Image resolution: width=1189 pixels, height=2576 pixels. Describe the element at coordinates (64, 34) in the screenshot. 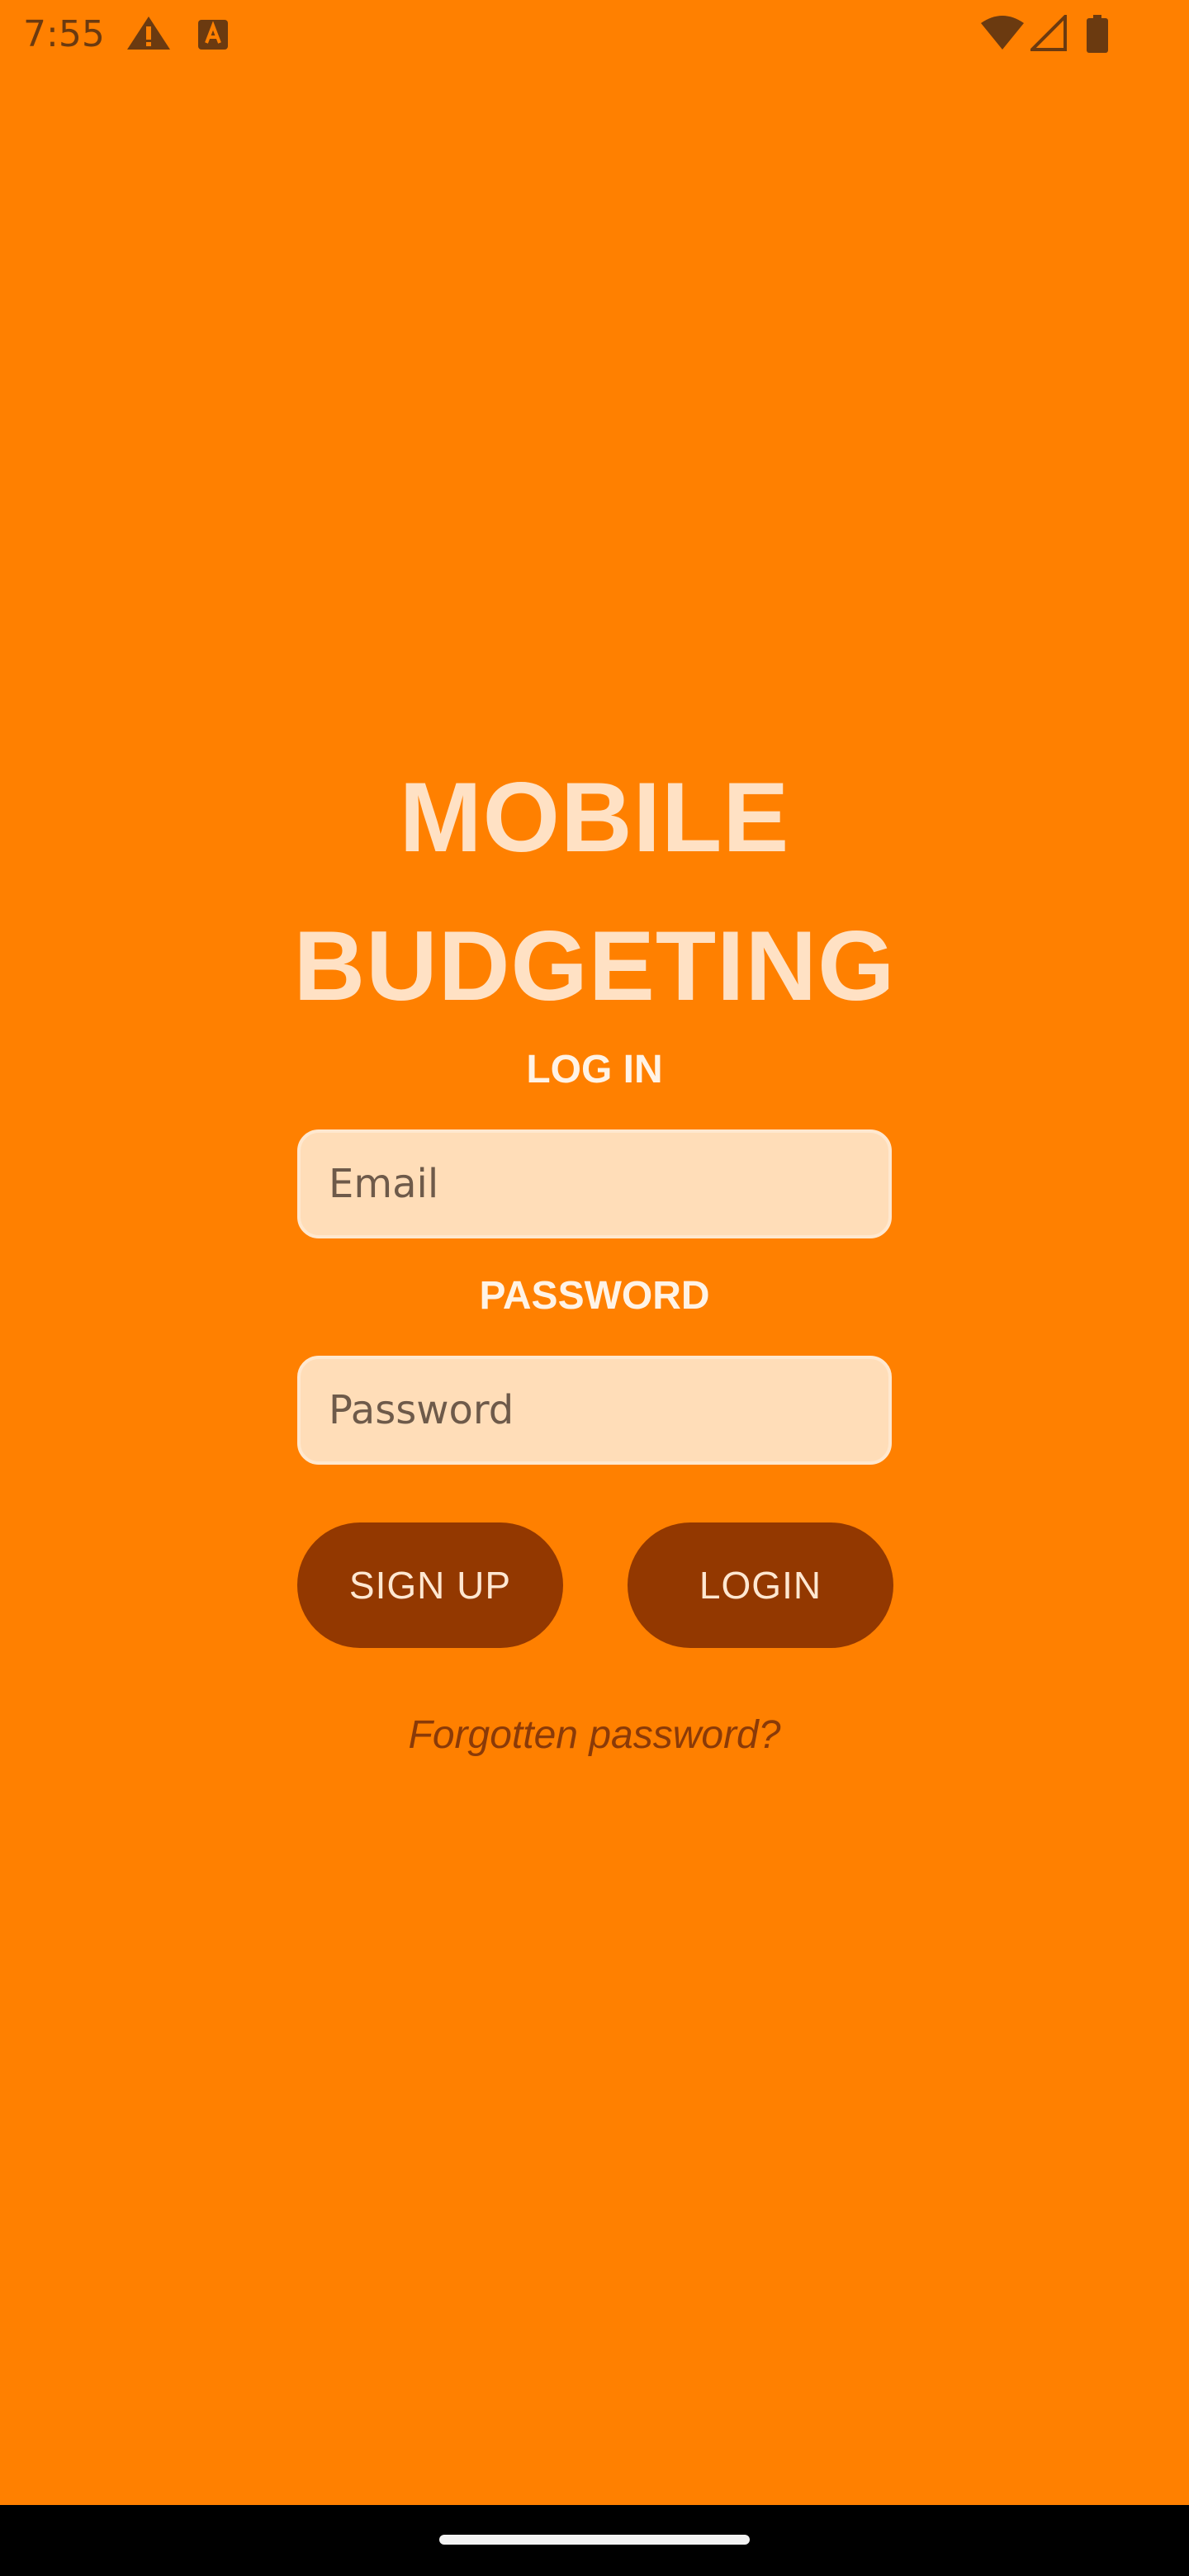

I see `status-time: 7:55` at that location.